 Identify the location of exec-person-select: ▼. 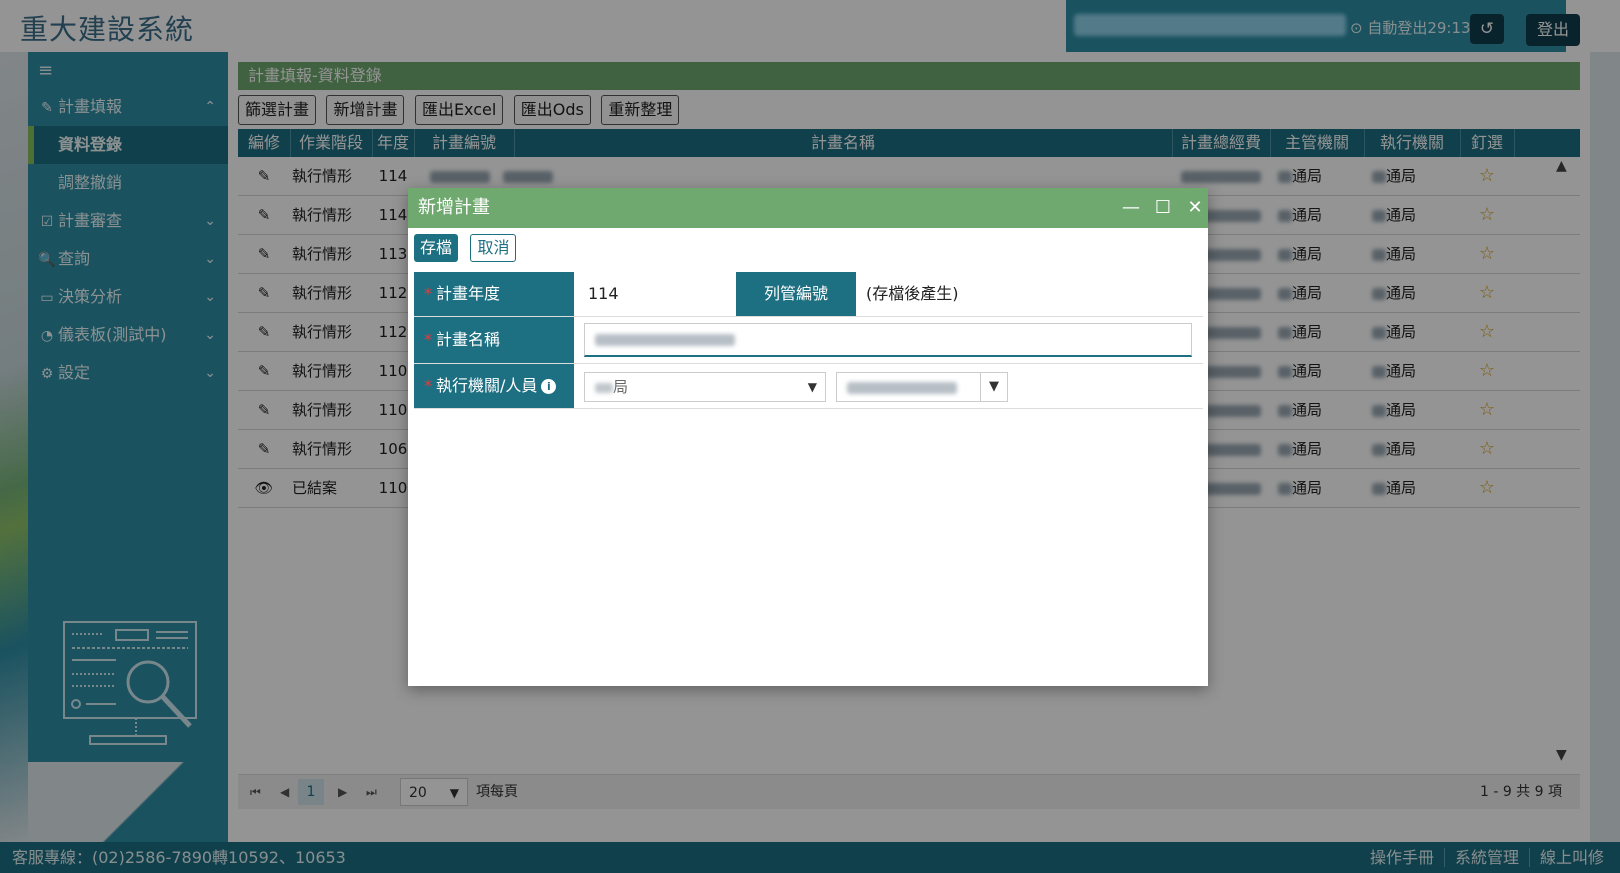
(922, 387).